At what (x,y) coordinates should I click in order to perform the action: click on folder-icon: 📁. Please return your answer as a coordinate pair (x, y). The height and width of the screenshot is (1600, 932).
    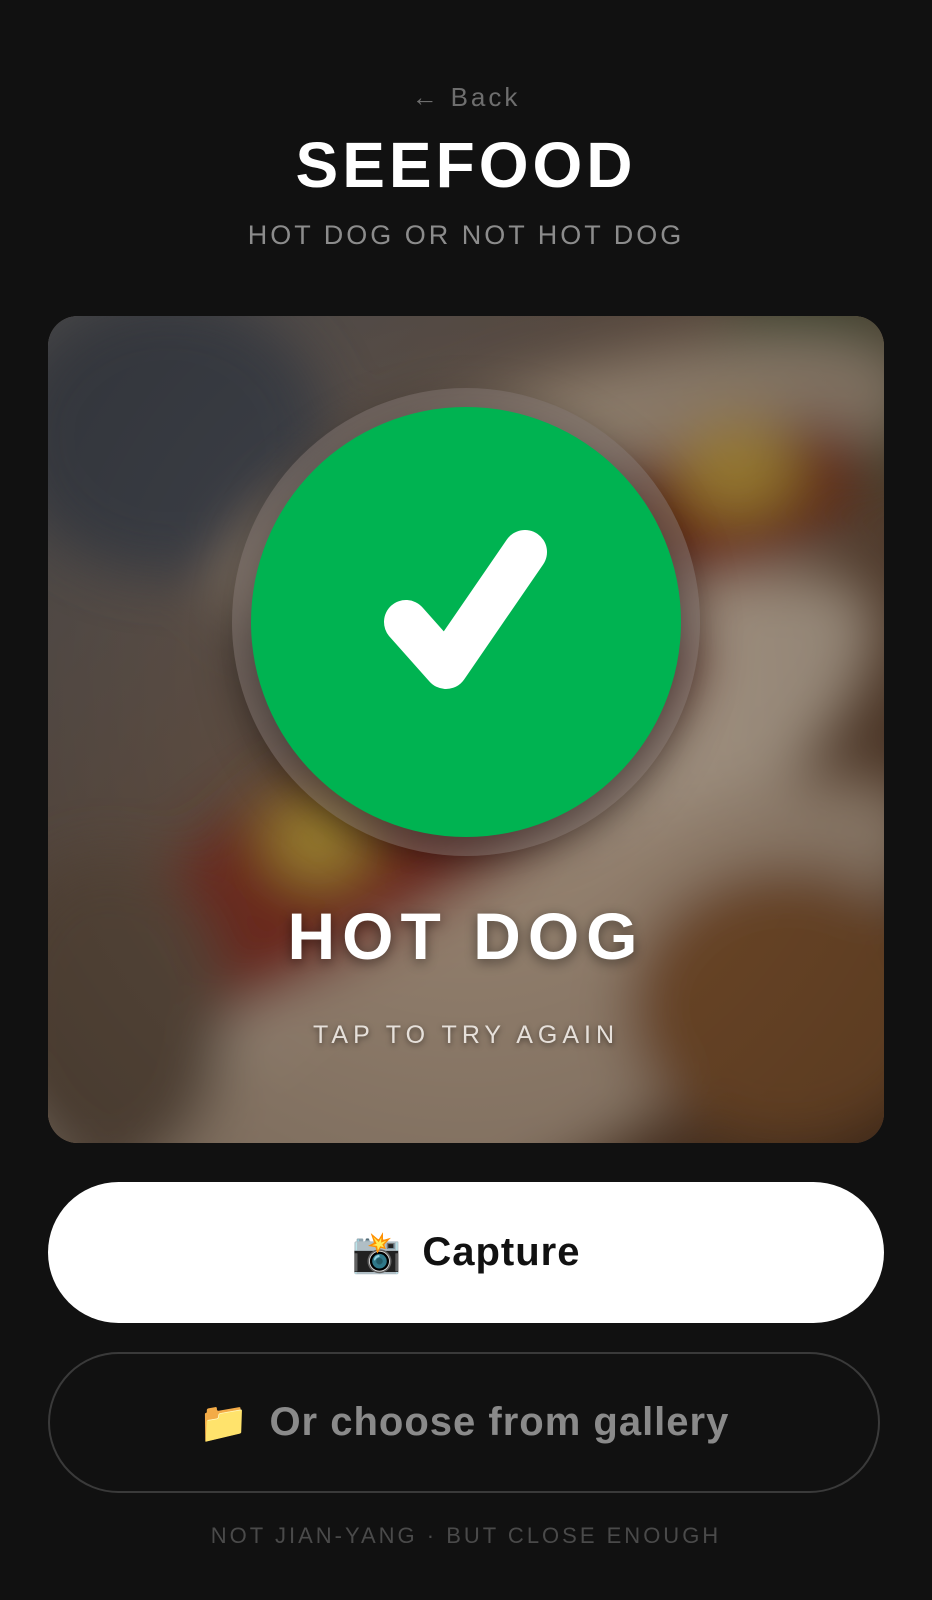
    Looking at the image, I should click on (224, 1422).